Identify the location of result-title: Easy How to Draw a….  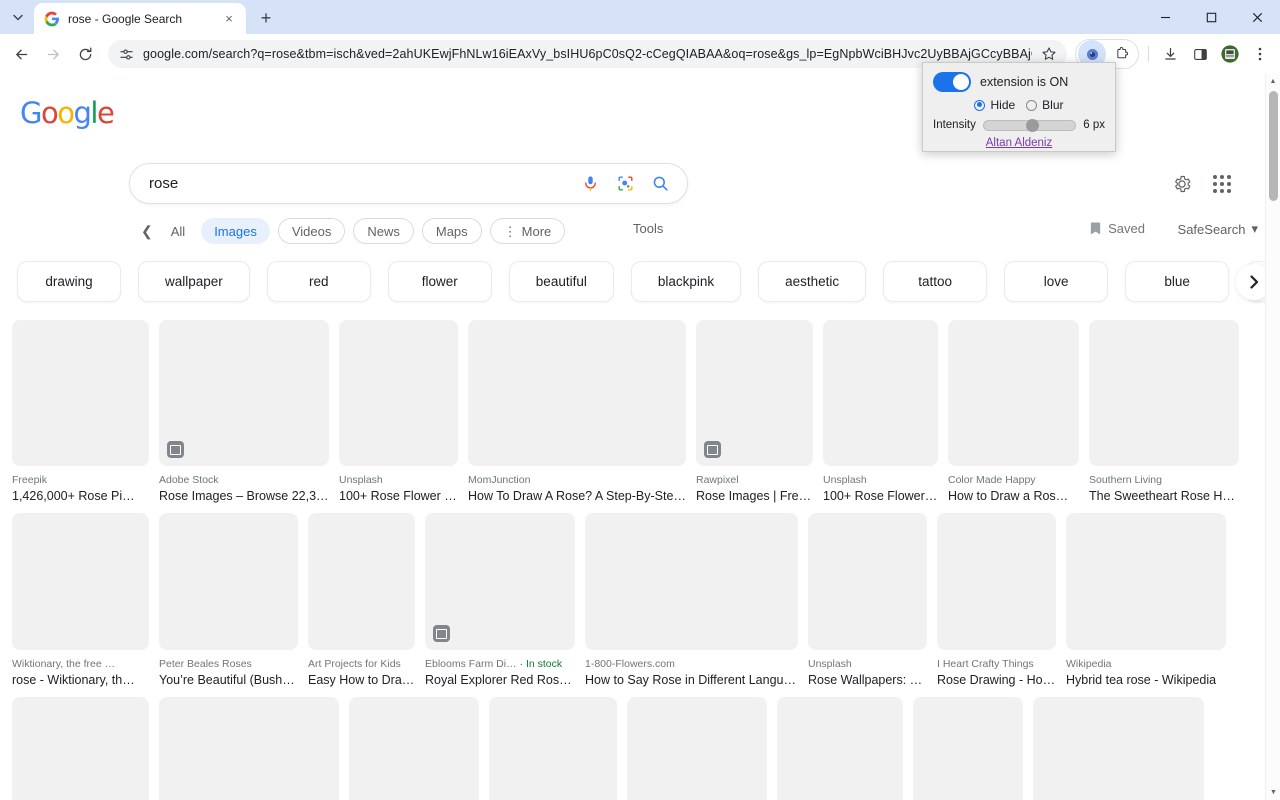
(361, 680).